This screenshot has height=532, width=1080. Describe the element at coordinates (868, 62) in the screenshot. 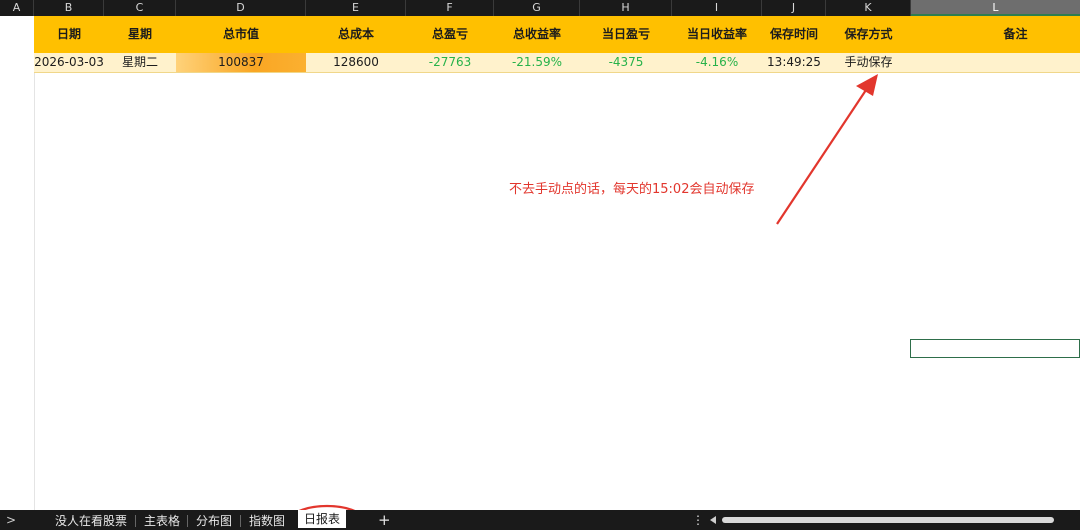

I see `cell-save-method: 手动保存` at that location.